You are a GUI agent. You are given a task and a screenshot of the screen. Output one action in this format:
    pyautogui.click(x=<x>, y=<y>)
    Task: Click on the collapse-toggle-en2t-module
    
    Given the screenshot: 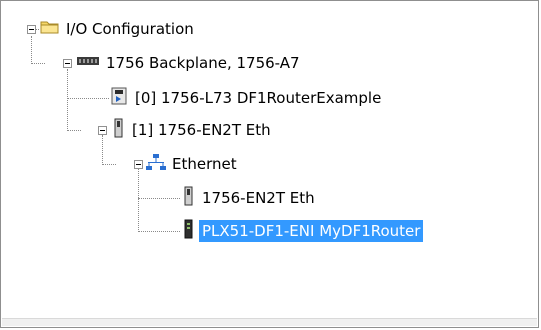 What is the action you would take?
    pyautogui.click(x=102, y=130)
    